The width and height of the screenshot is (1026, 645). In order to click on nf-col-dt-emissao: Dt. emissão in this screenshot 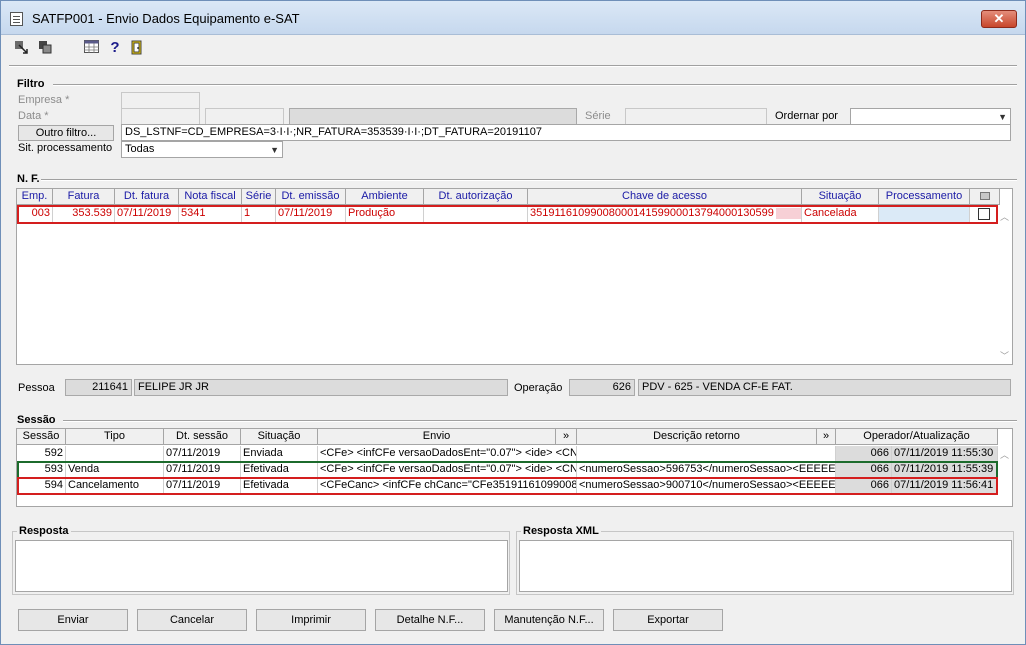, I will do `click(311, 197)`.